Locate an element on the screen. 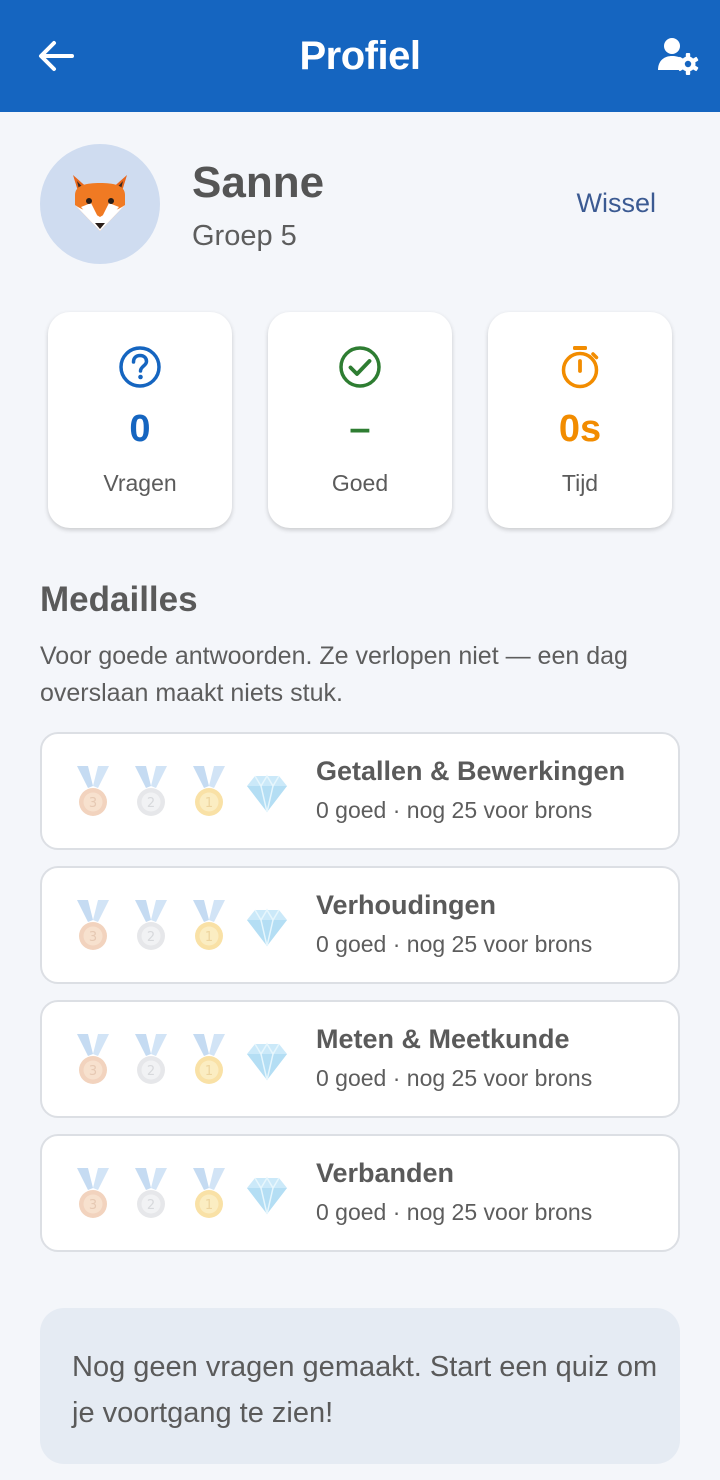 The height and width of the screenshot is (1480, 720). stat-card-correct: – Goed is located at coordinates (360, 420).